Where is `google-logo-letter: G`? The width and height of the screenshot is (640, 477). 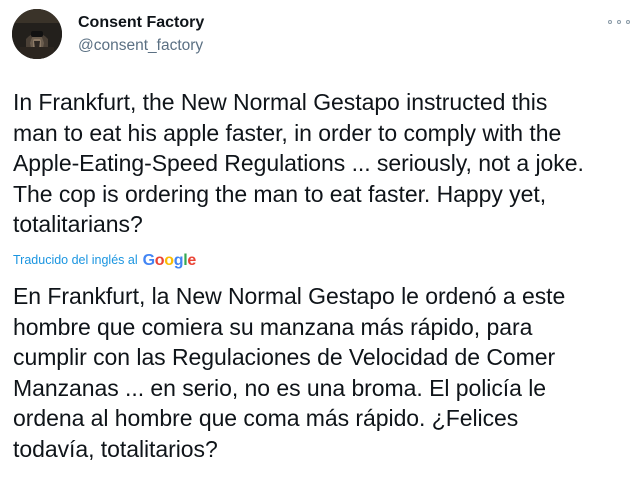
google-logo-letter: G is located at coordinates (148, 260).